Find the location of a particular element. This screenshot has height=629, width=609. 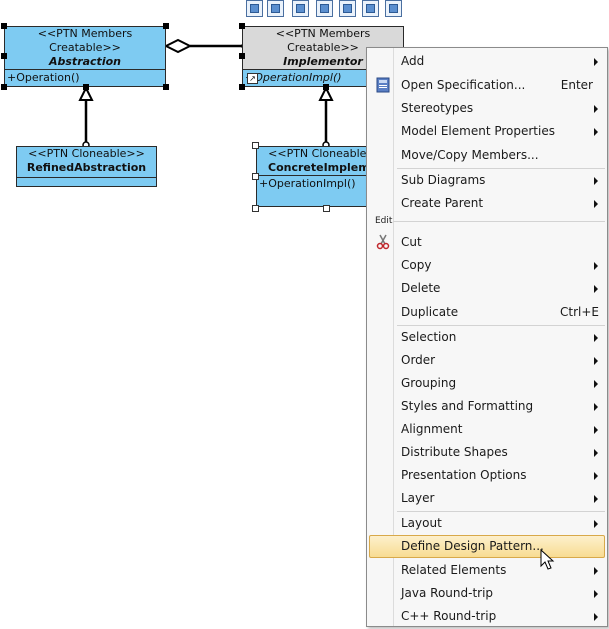

menu-item-sub-diagrams: Sub Diagrams is located at coordinates (487, 180).